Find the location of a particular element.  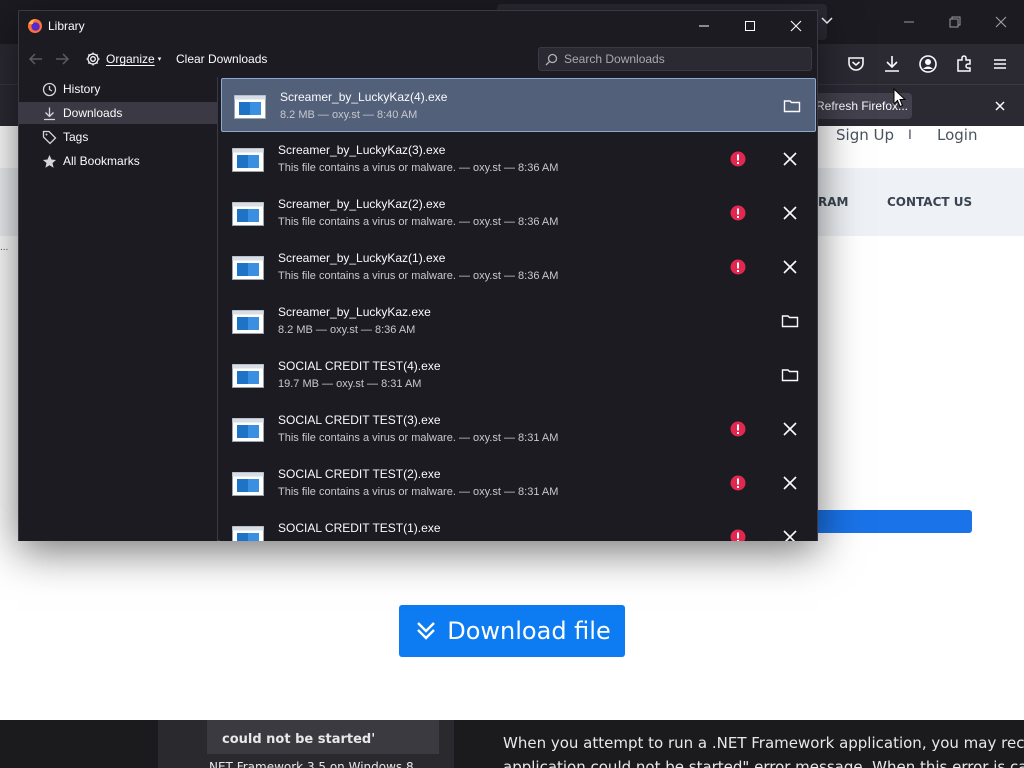

firefox-logo-icon is located at coordinates (35, 26).